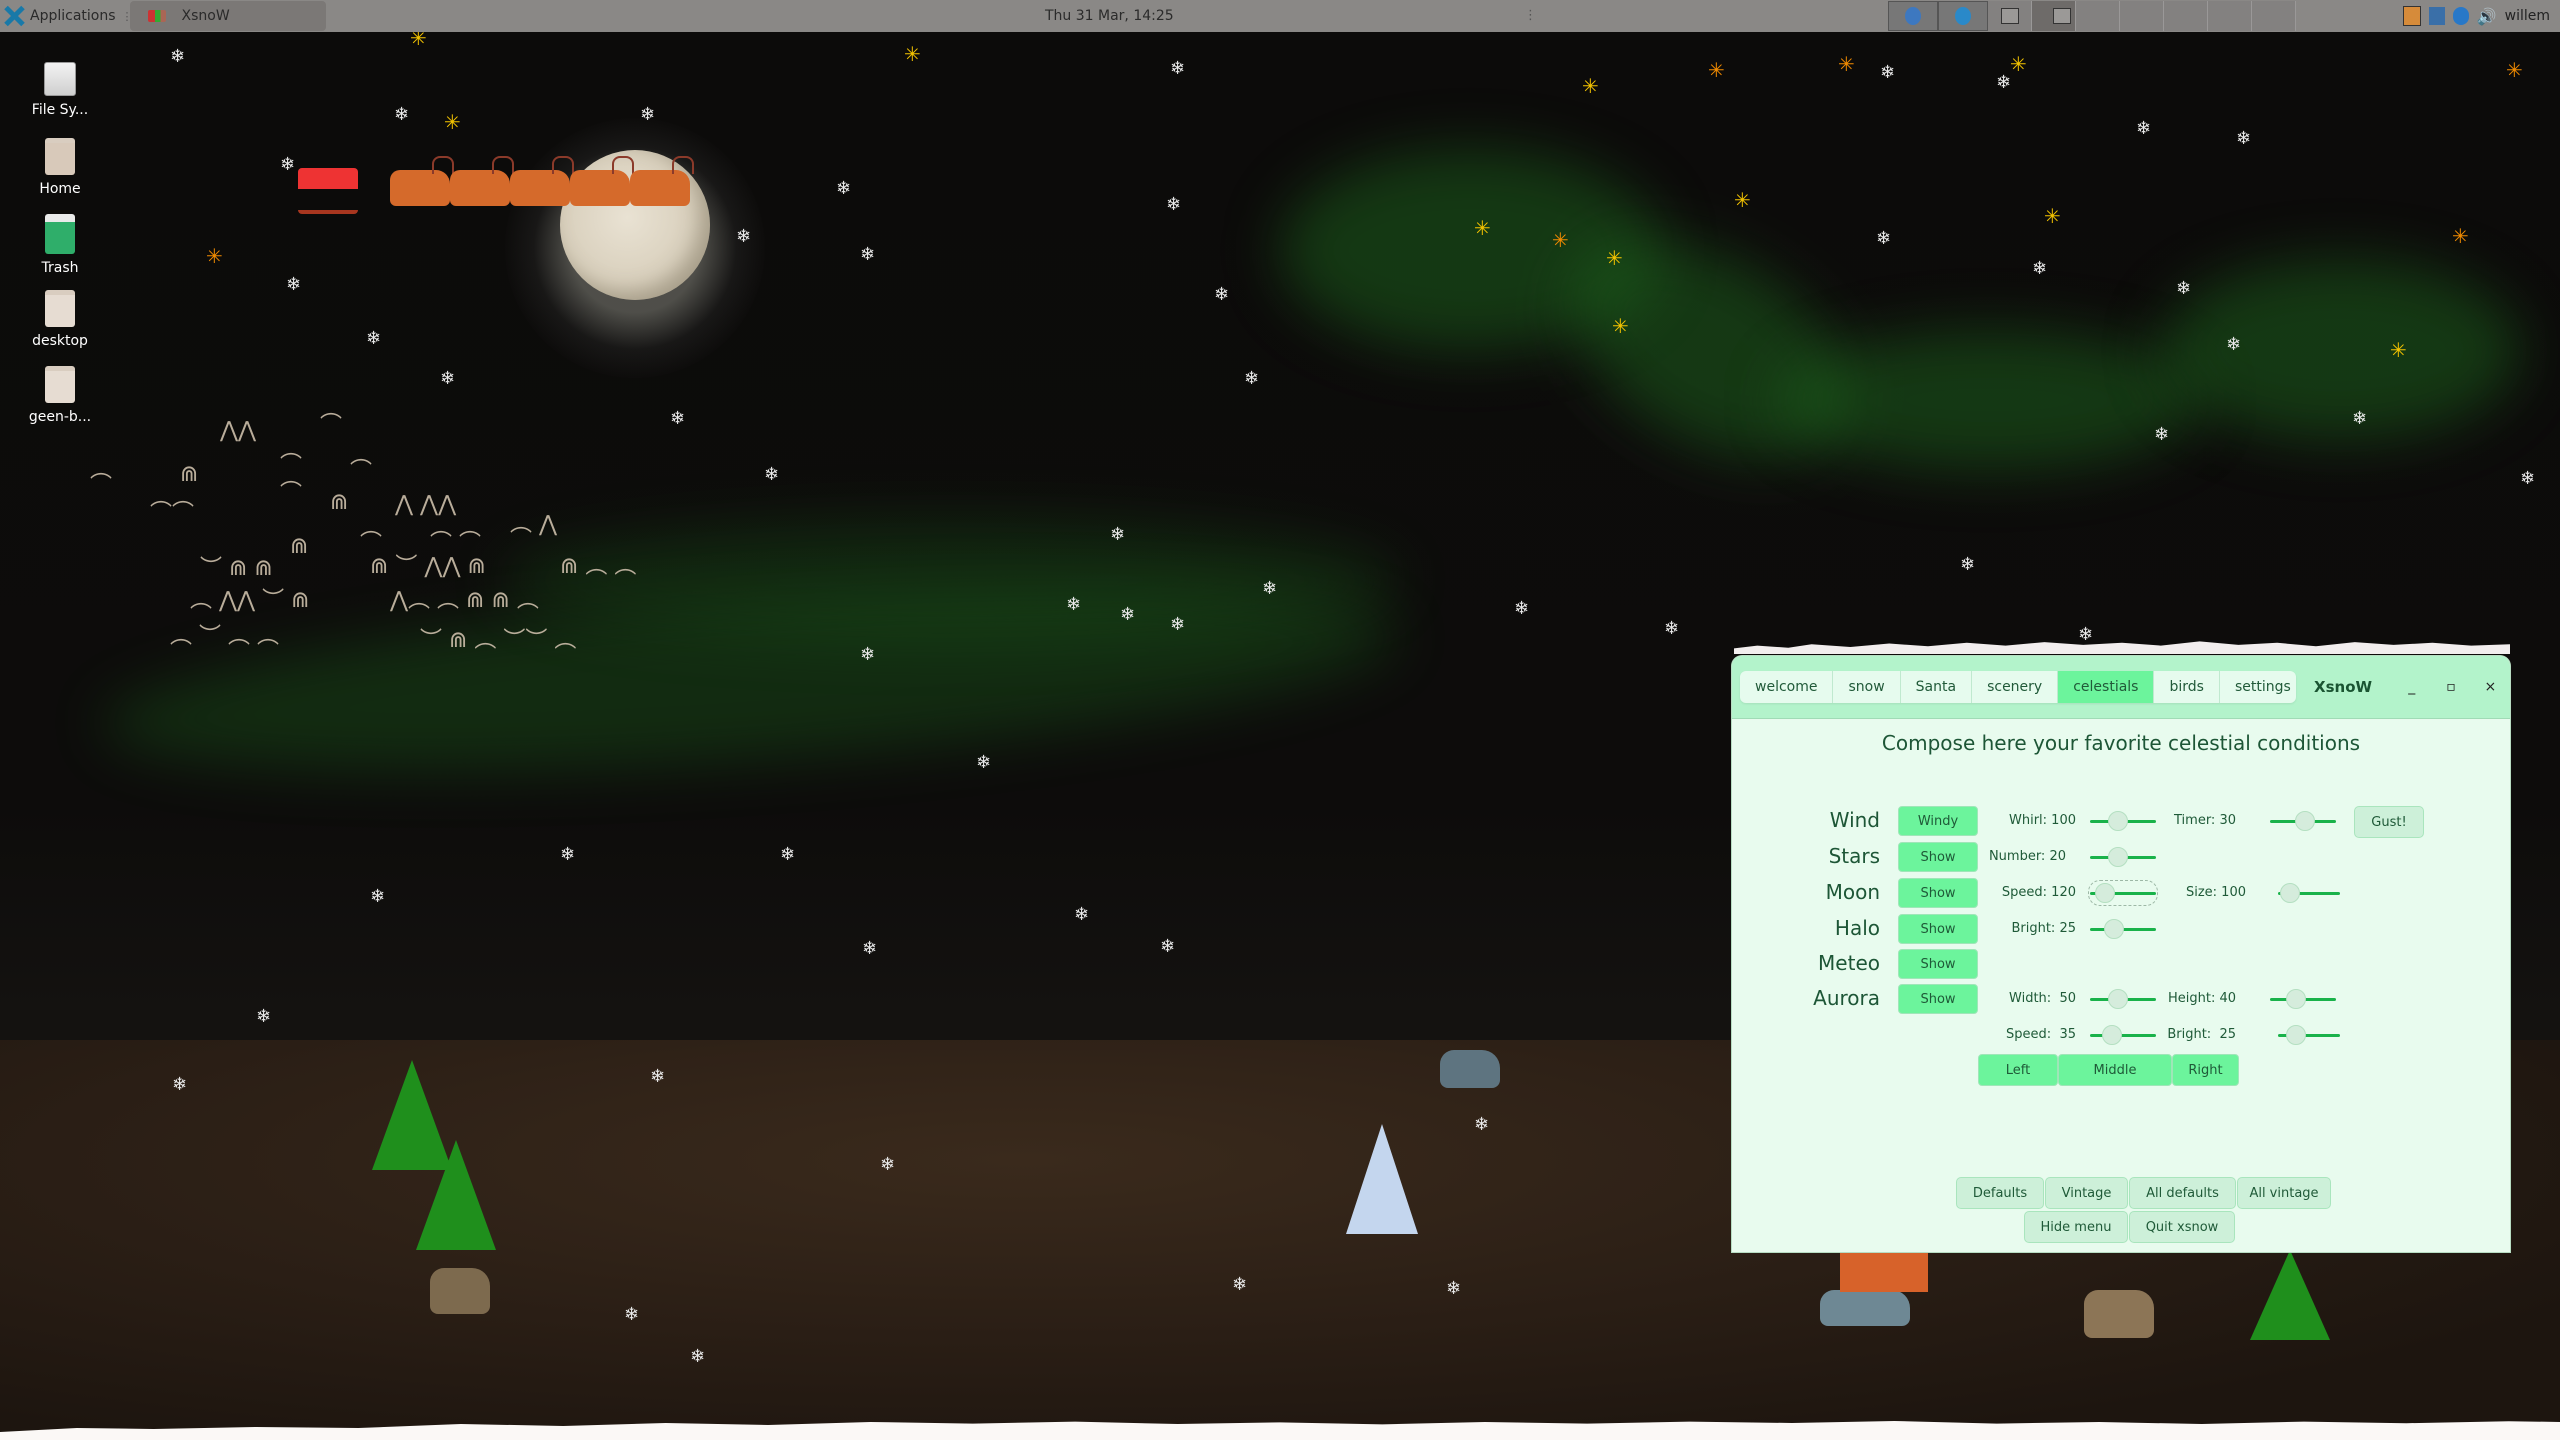  What do you see at coordinates (2309, 1035) in the screenshot?
I see `aurora-bright-slider` at bounding box center [2309, 1035].